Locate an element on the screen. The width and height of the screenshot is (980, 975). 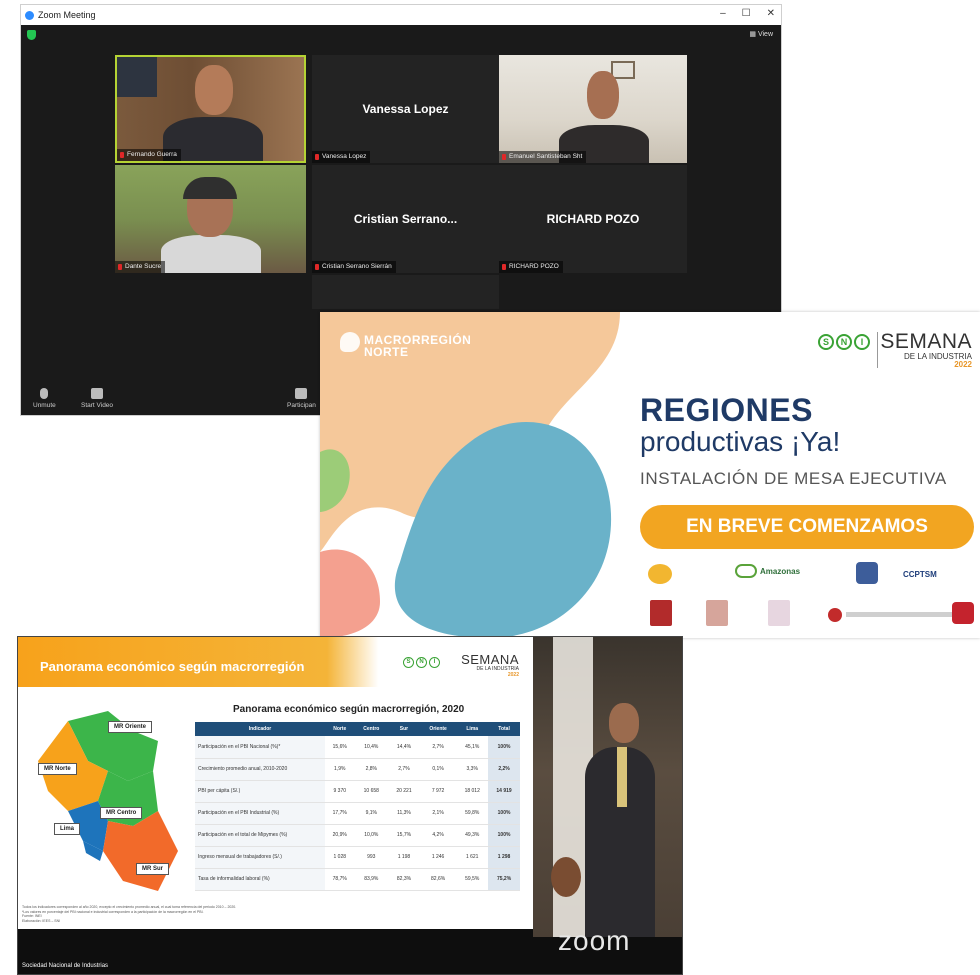
semana-year: 2022 is located at coordinates (513, 675).